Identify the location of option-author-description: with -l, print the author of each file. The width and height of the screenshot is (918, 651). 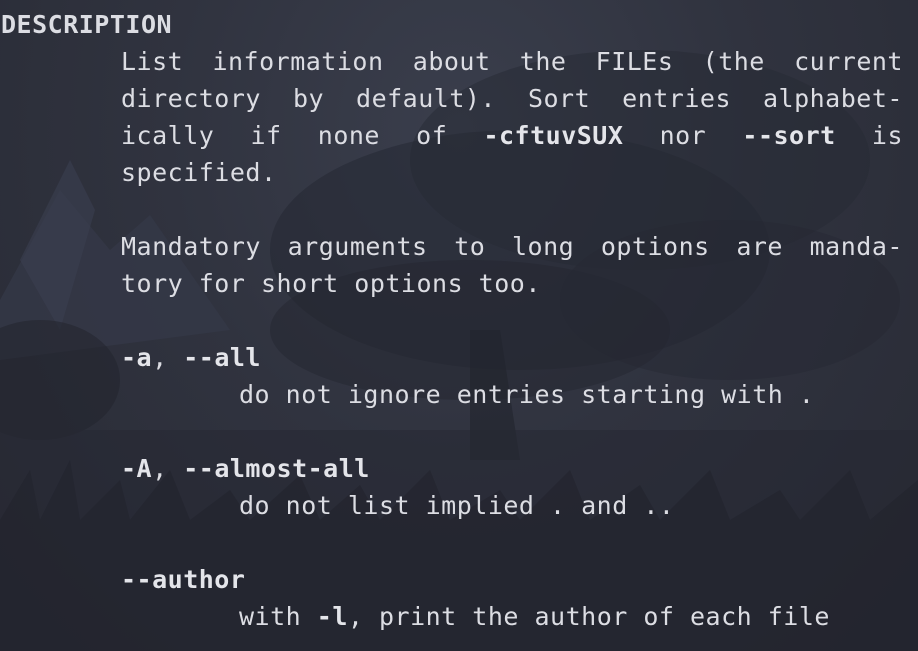
(534, 616).